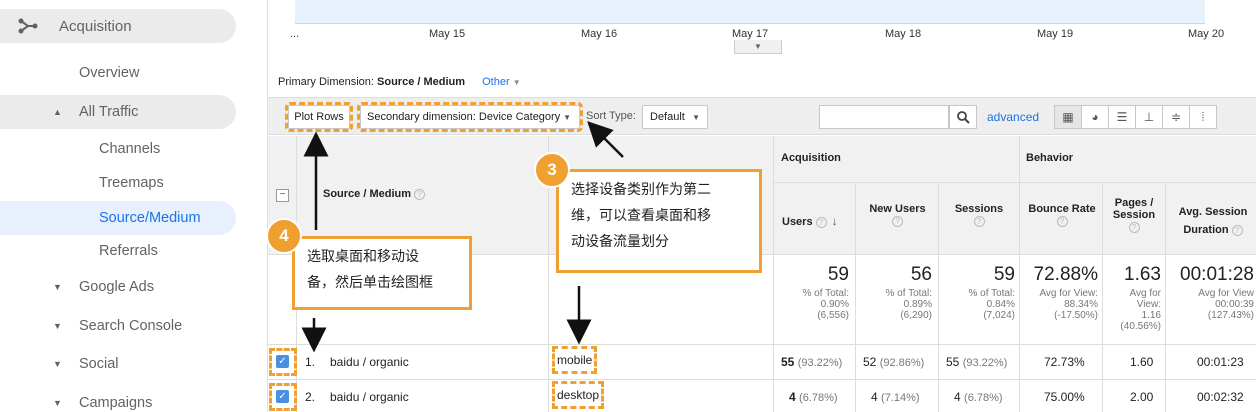 The width and height of the screenshot is (1256, 412). Describe the element at coordinates (605, 139) in the screenshot. I see `arrow-to-secondary-dimension` at that location.